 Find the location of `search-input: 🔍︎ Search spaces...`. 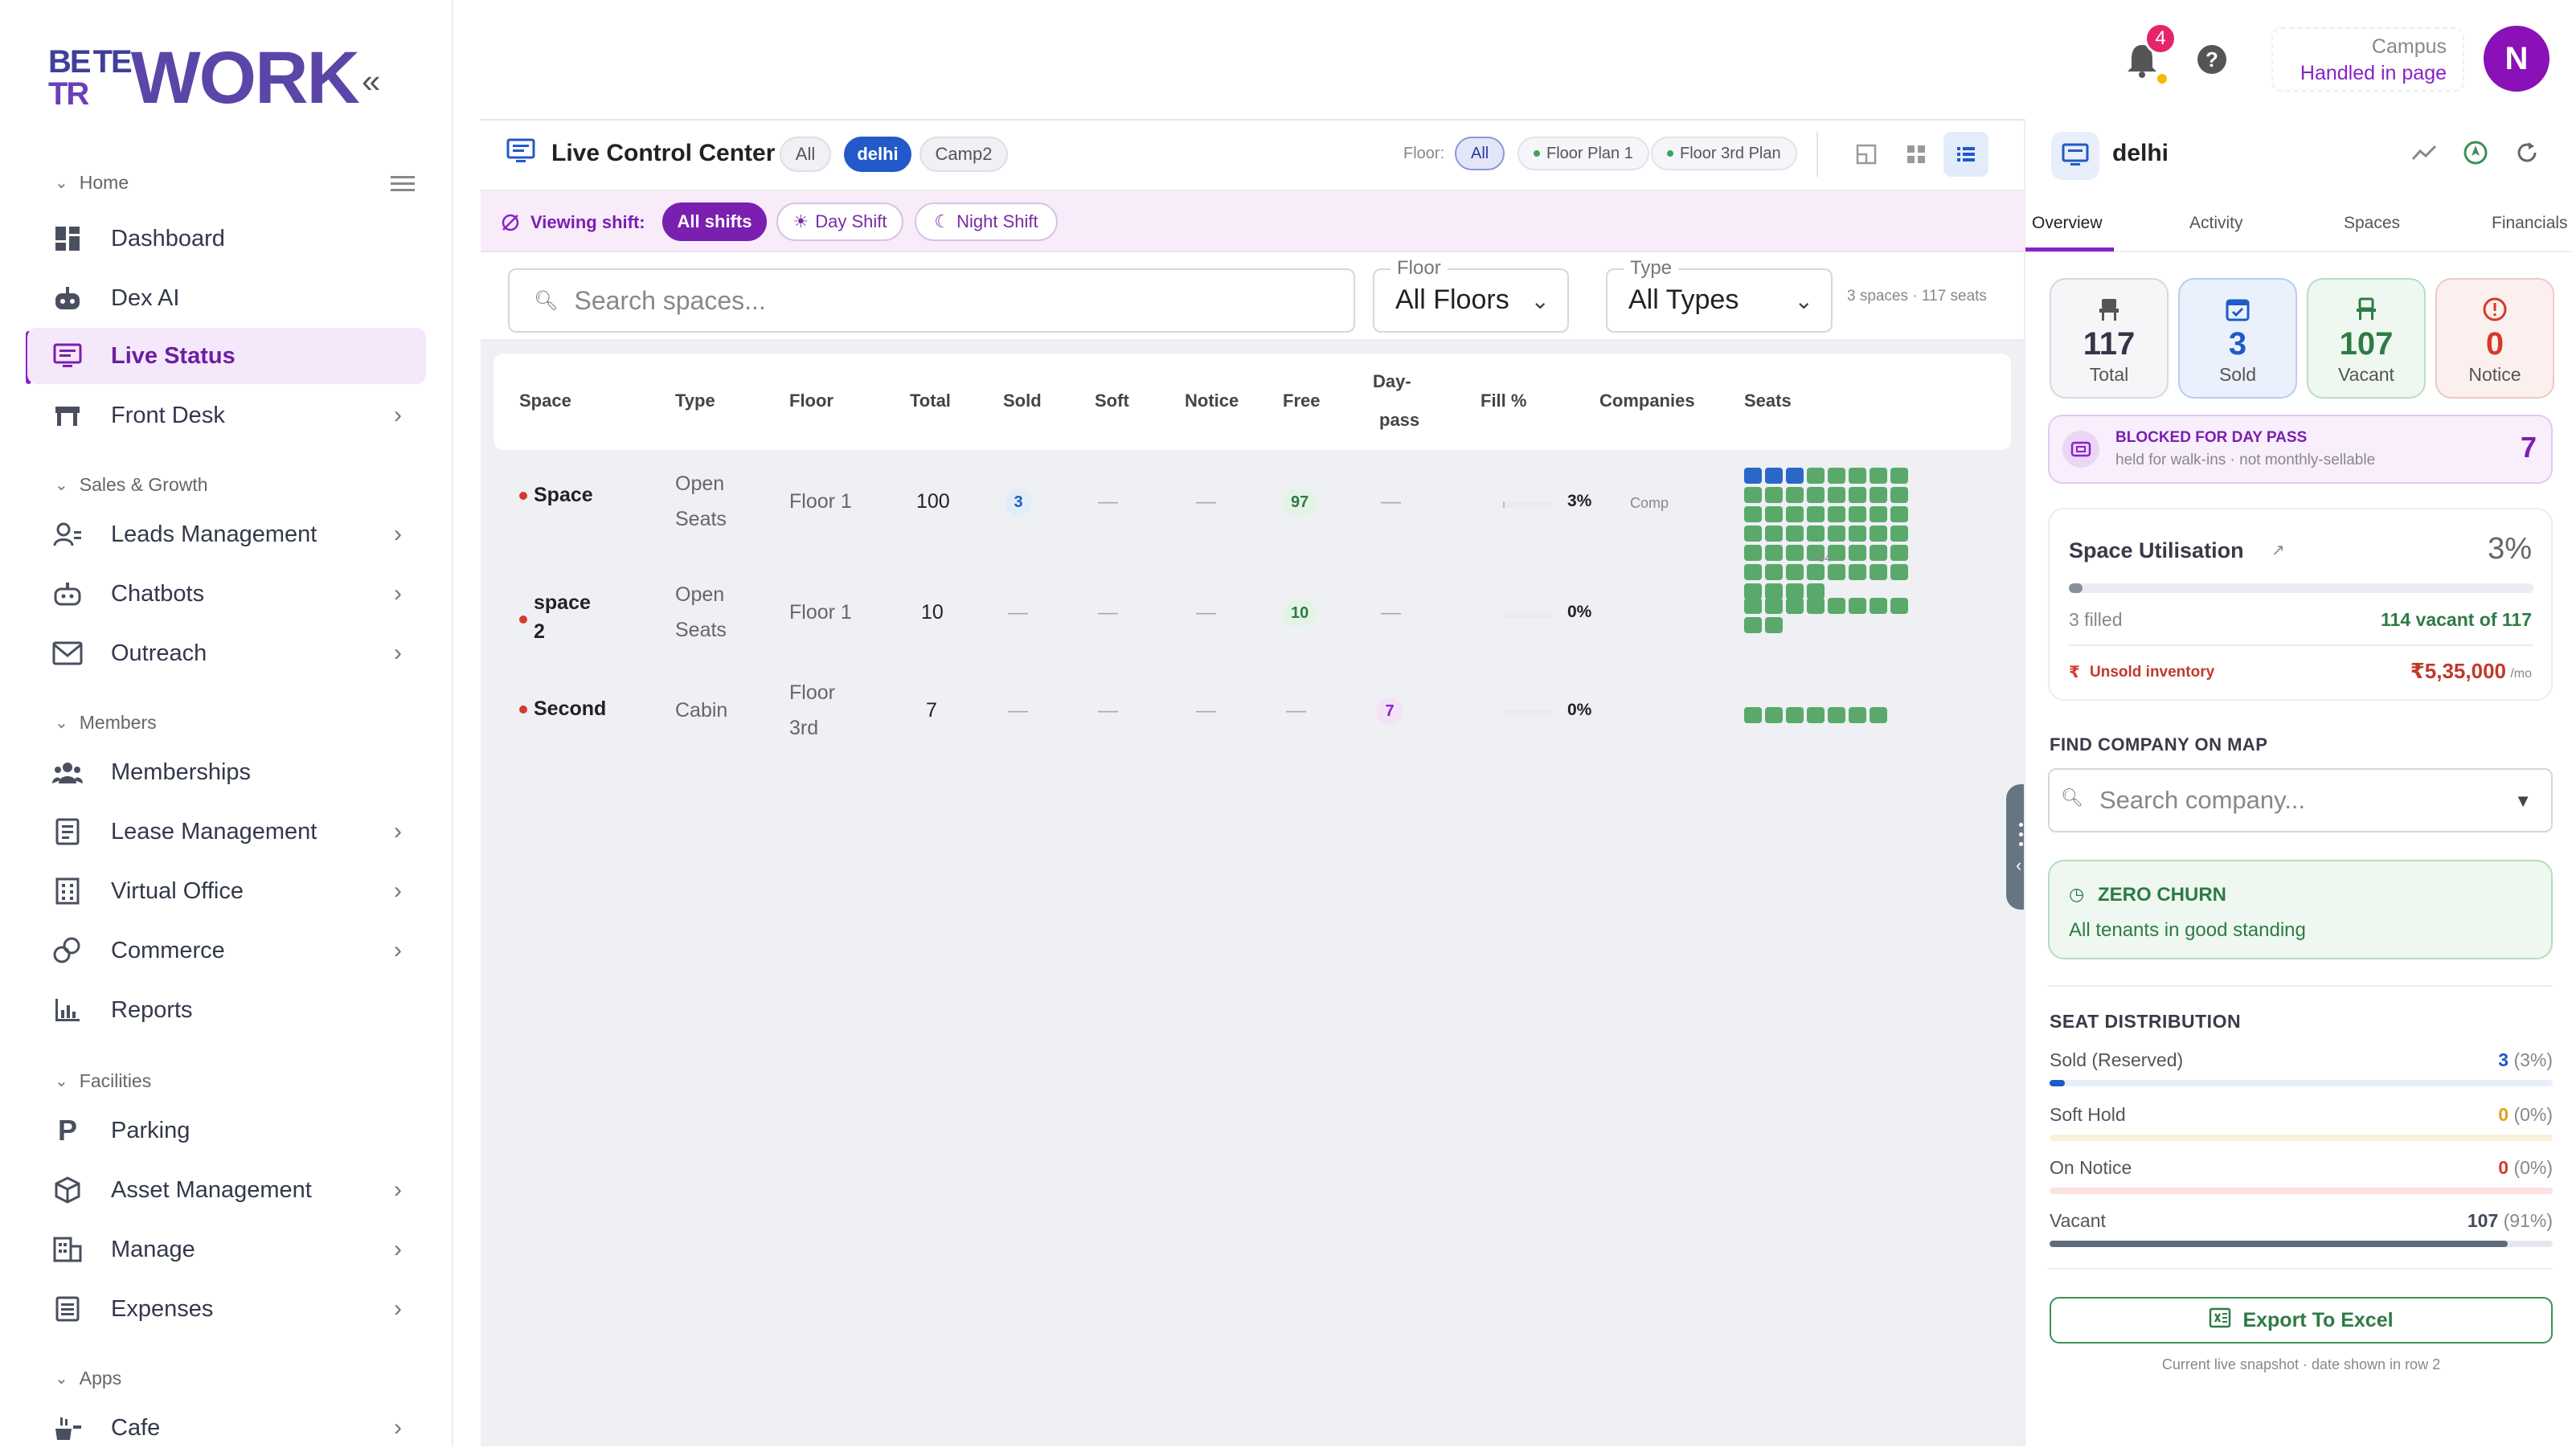

search-input: 🔍︎ Search spaces... is located at coordinates (931, 300).